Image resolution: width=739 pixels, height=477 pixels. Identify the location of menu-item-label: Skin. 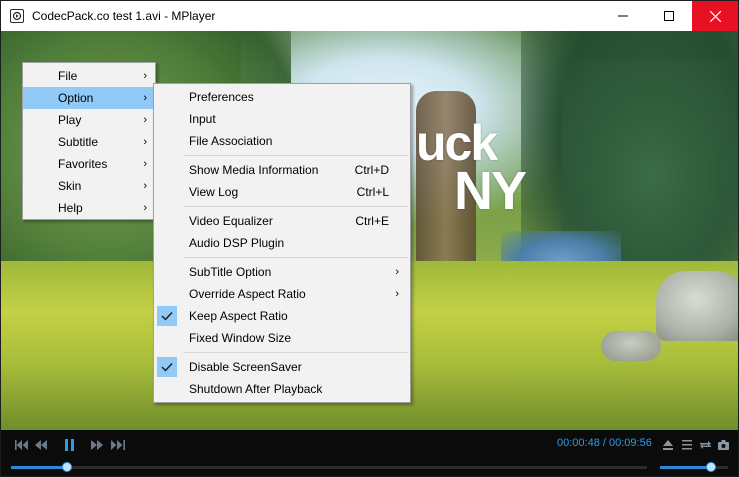
(70, 186).